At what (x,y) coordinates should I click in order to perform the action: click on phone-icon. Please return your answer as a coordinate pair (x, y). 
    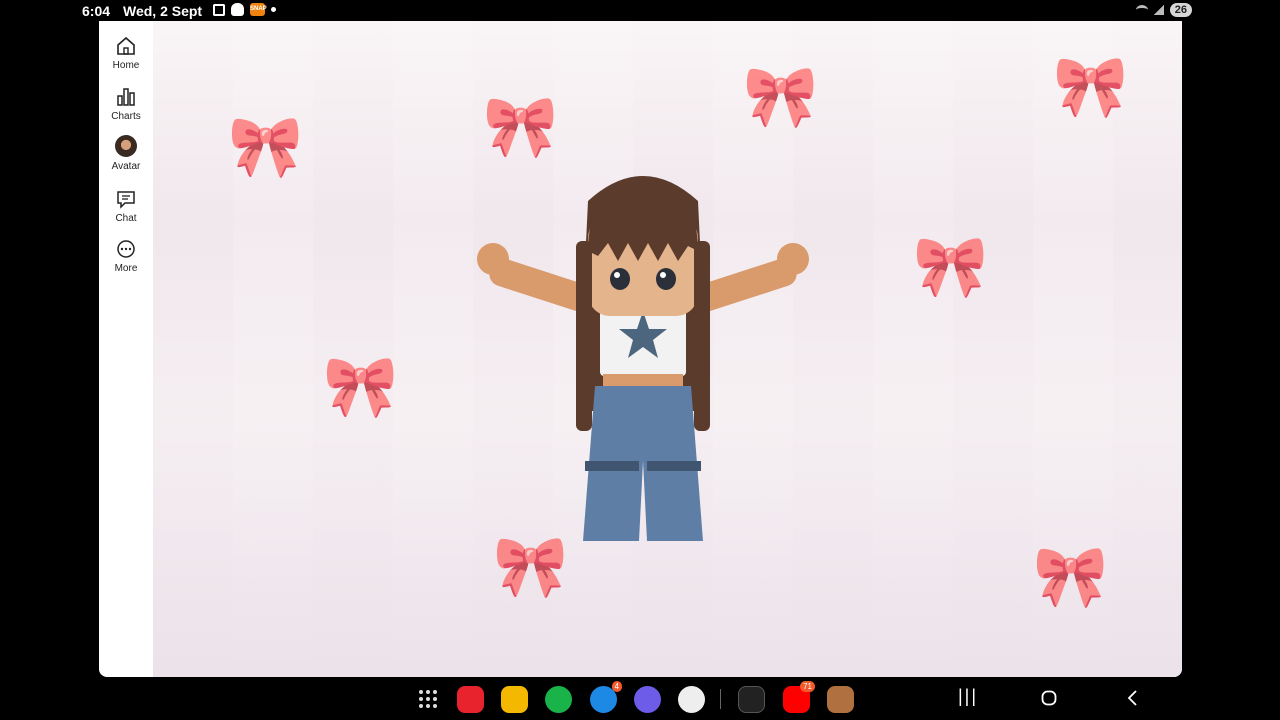
    Looking at the image, I should click on (558, 699).